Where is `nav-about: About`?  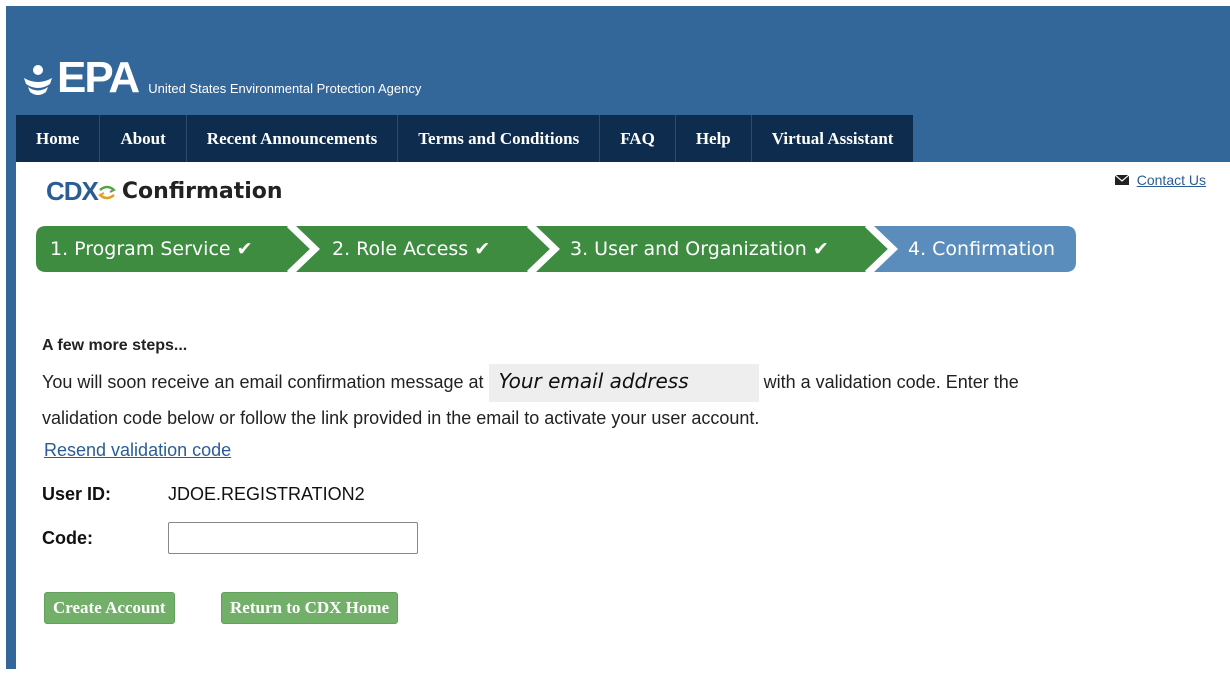 nav-about: About is located at coordinates (143, 138).